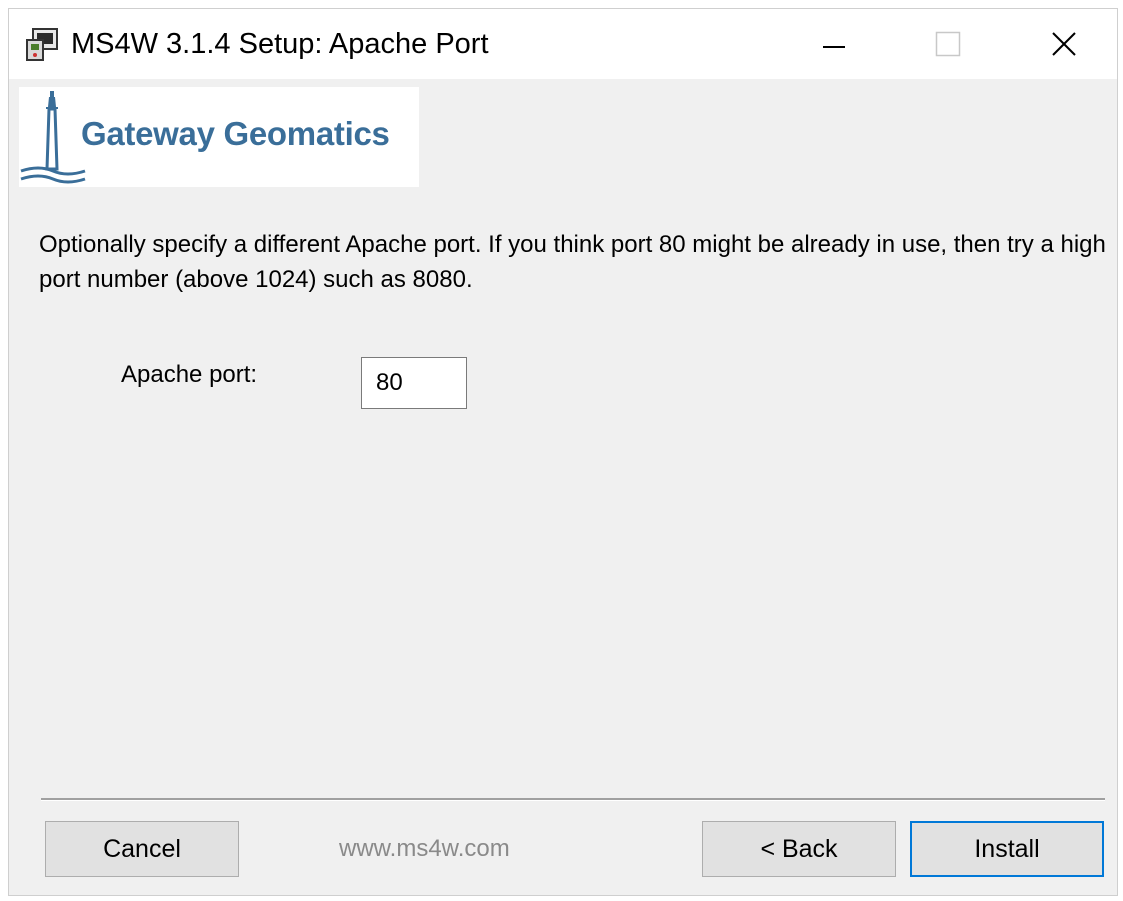  What do you see at coordinates (834, 47) in the screenshot?
I see `minimize-icon` at bounding box center [834, 47].